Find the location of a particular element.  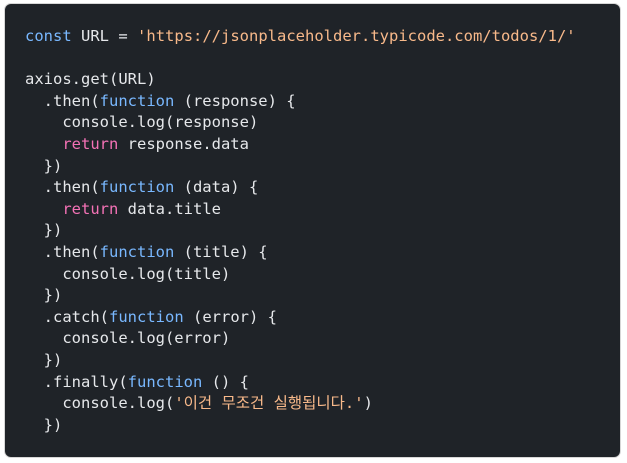

code-line: .then(function (data) { is located at coordinates (322, 188).